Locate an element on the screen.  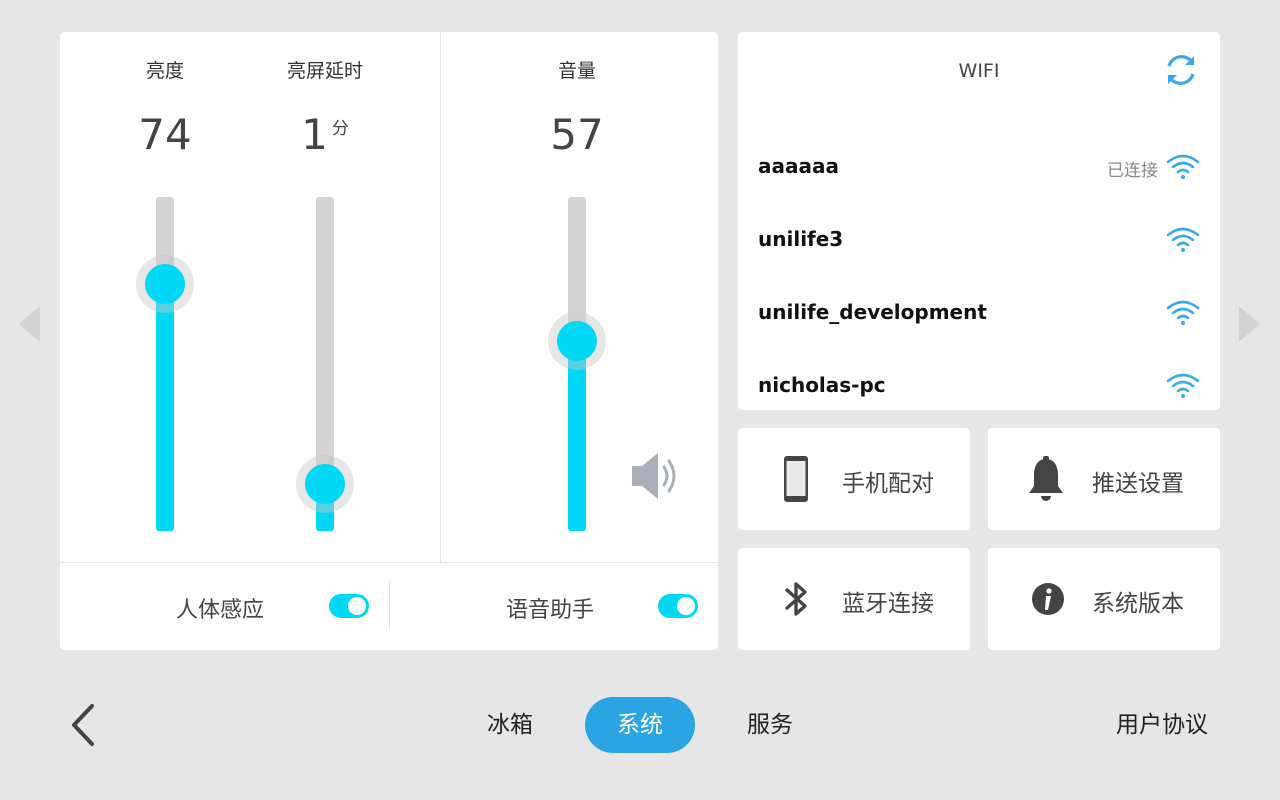
page-prev-arrow is located at coordinates (29, 324).